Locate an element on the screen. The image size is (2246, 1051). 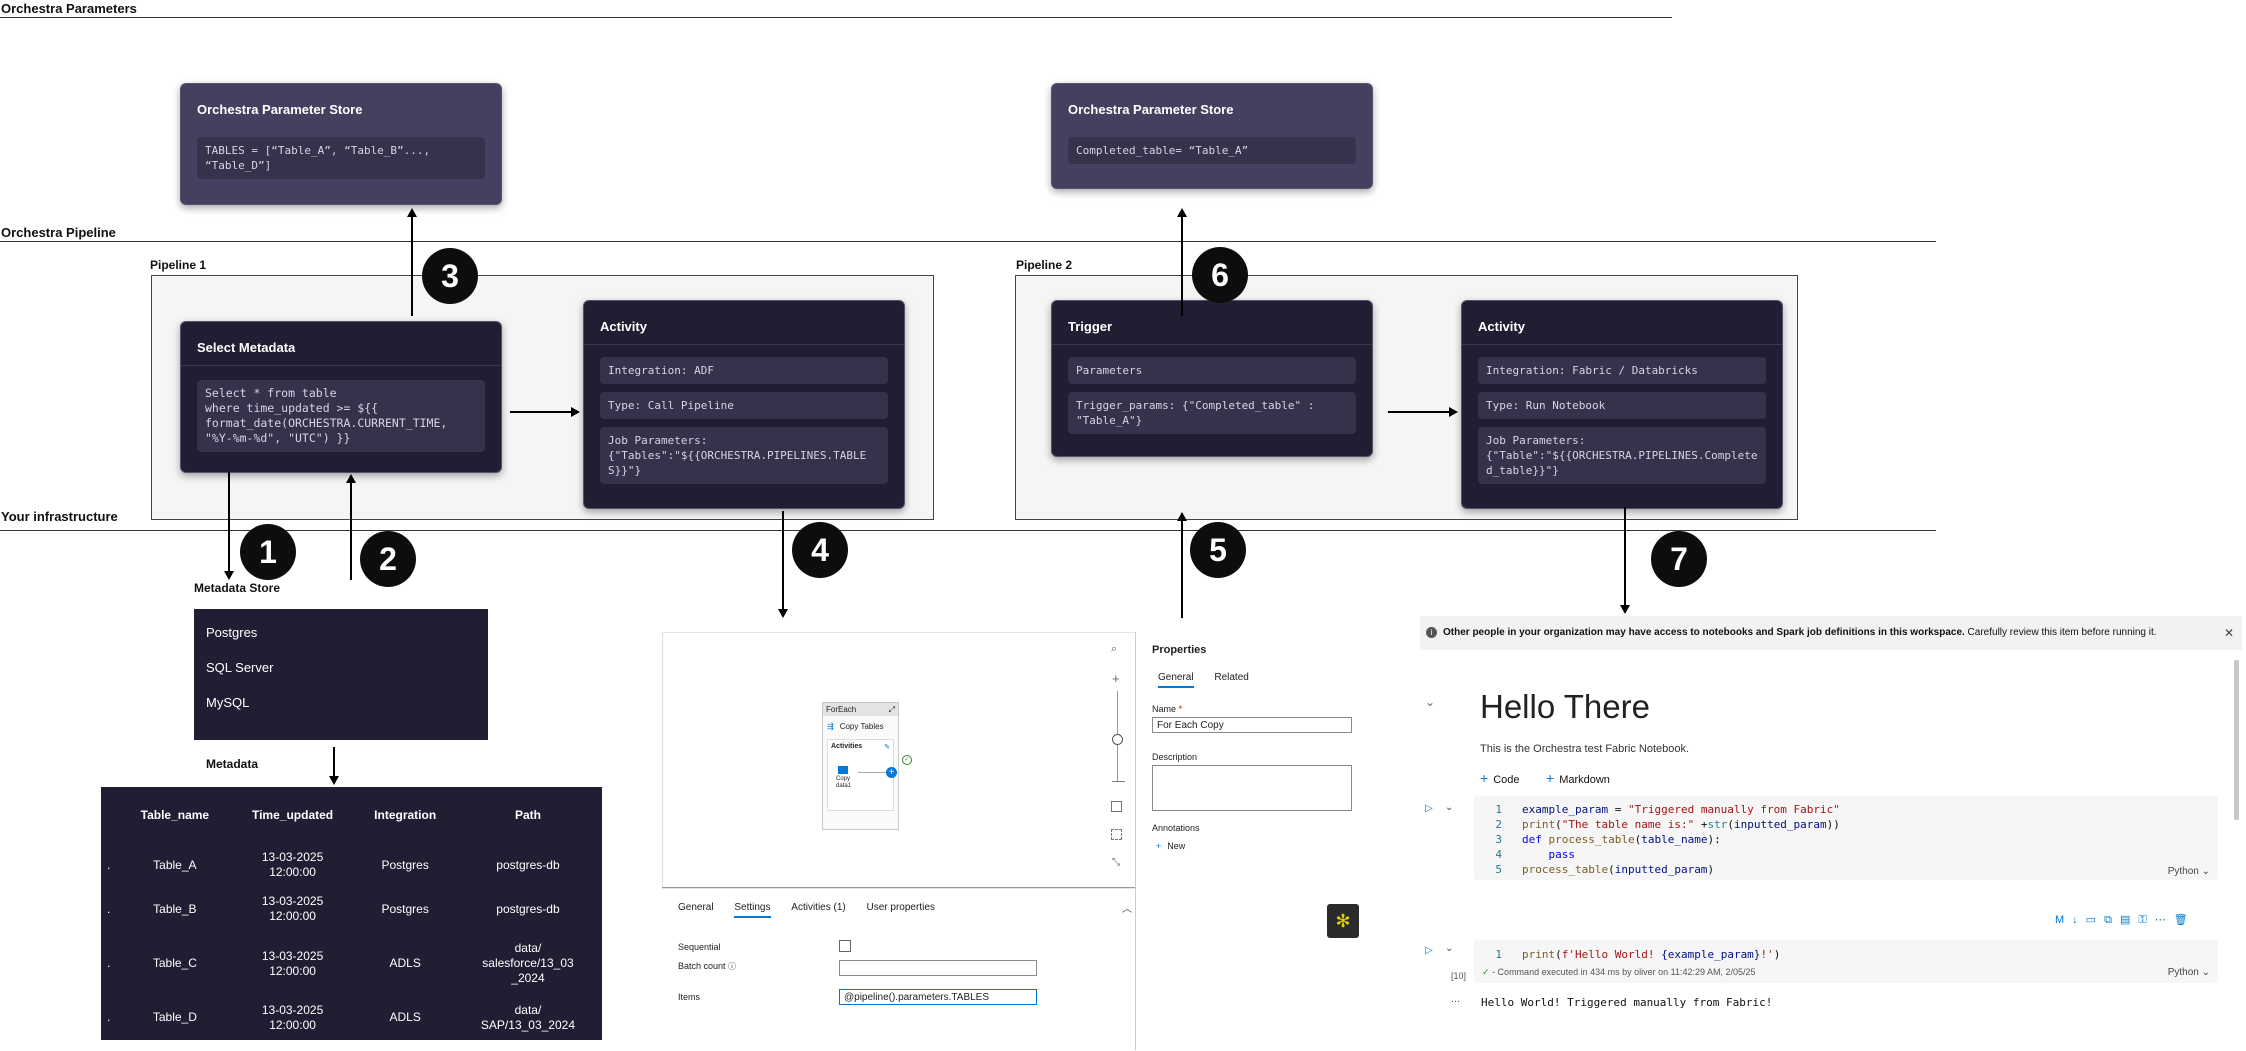
cell-integration: Postgres is located at coordinates (405, 908).